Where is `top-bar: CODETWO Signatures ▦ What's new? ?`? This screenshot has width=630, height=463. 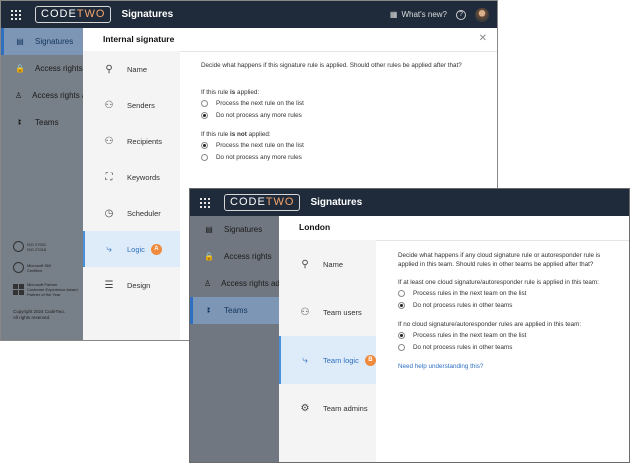 top-bar: CODETWO Signatures ▦ What's new? ? is located at coordinates (249, 14).